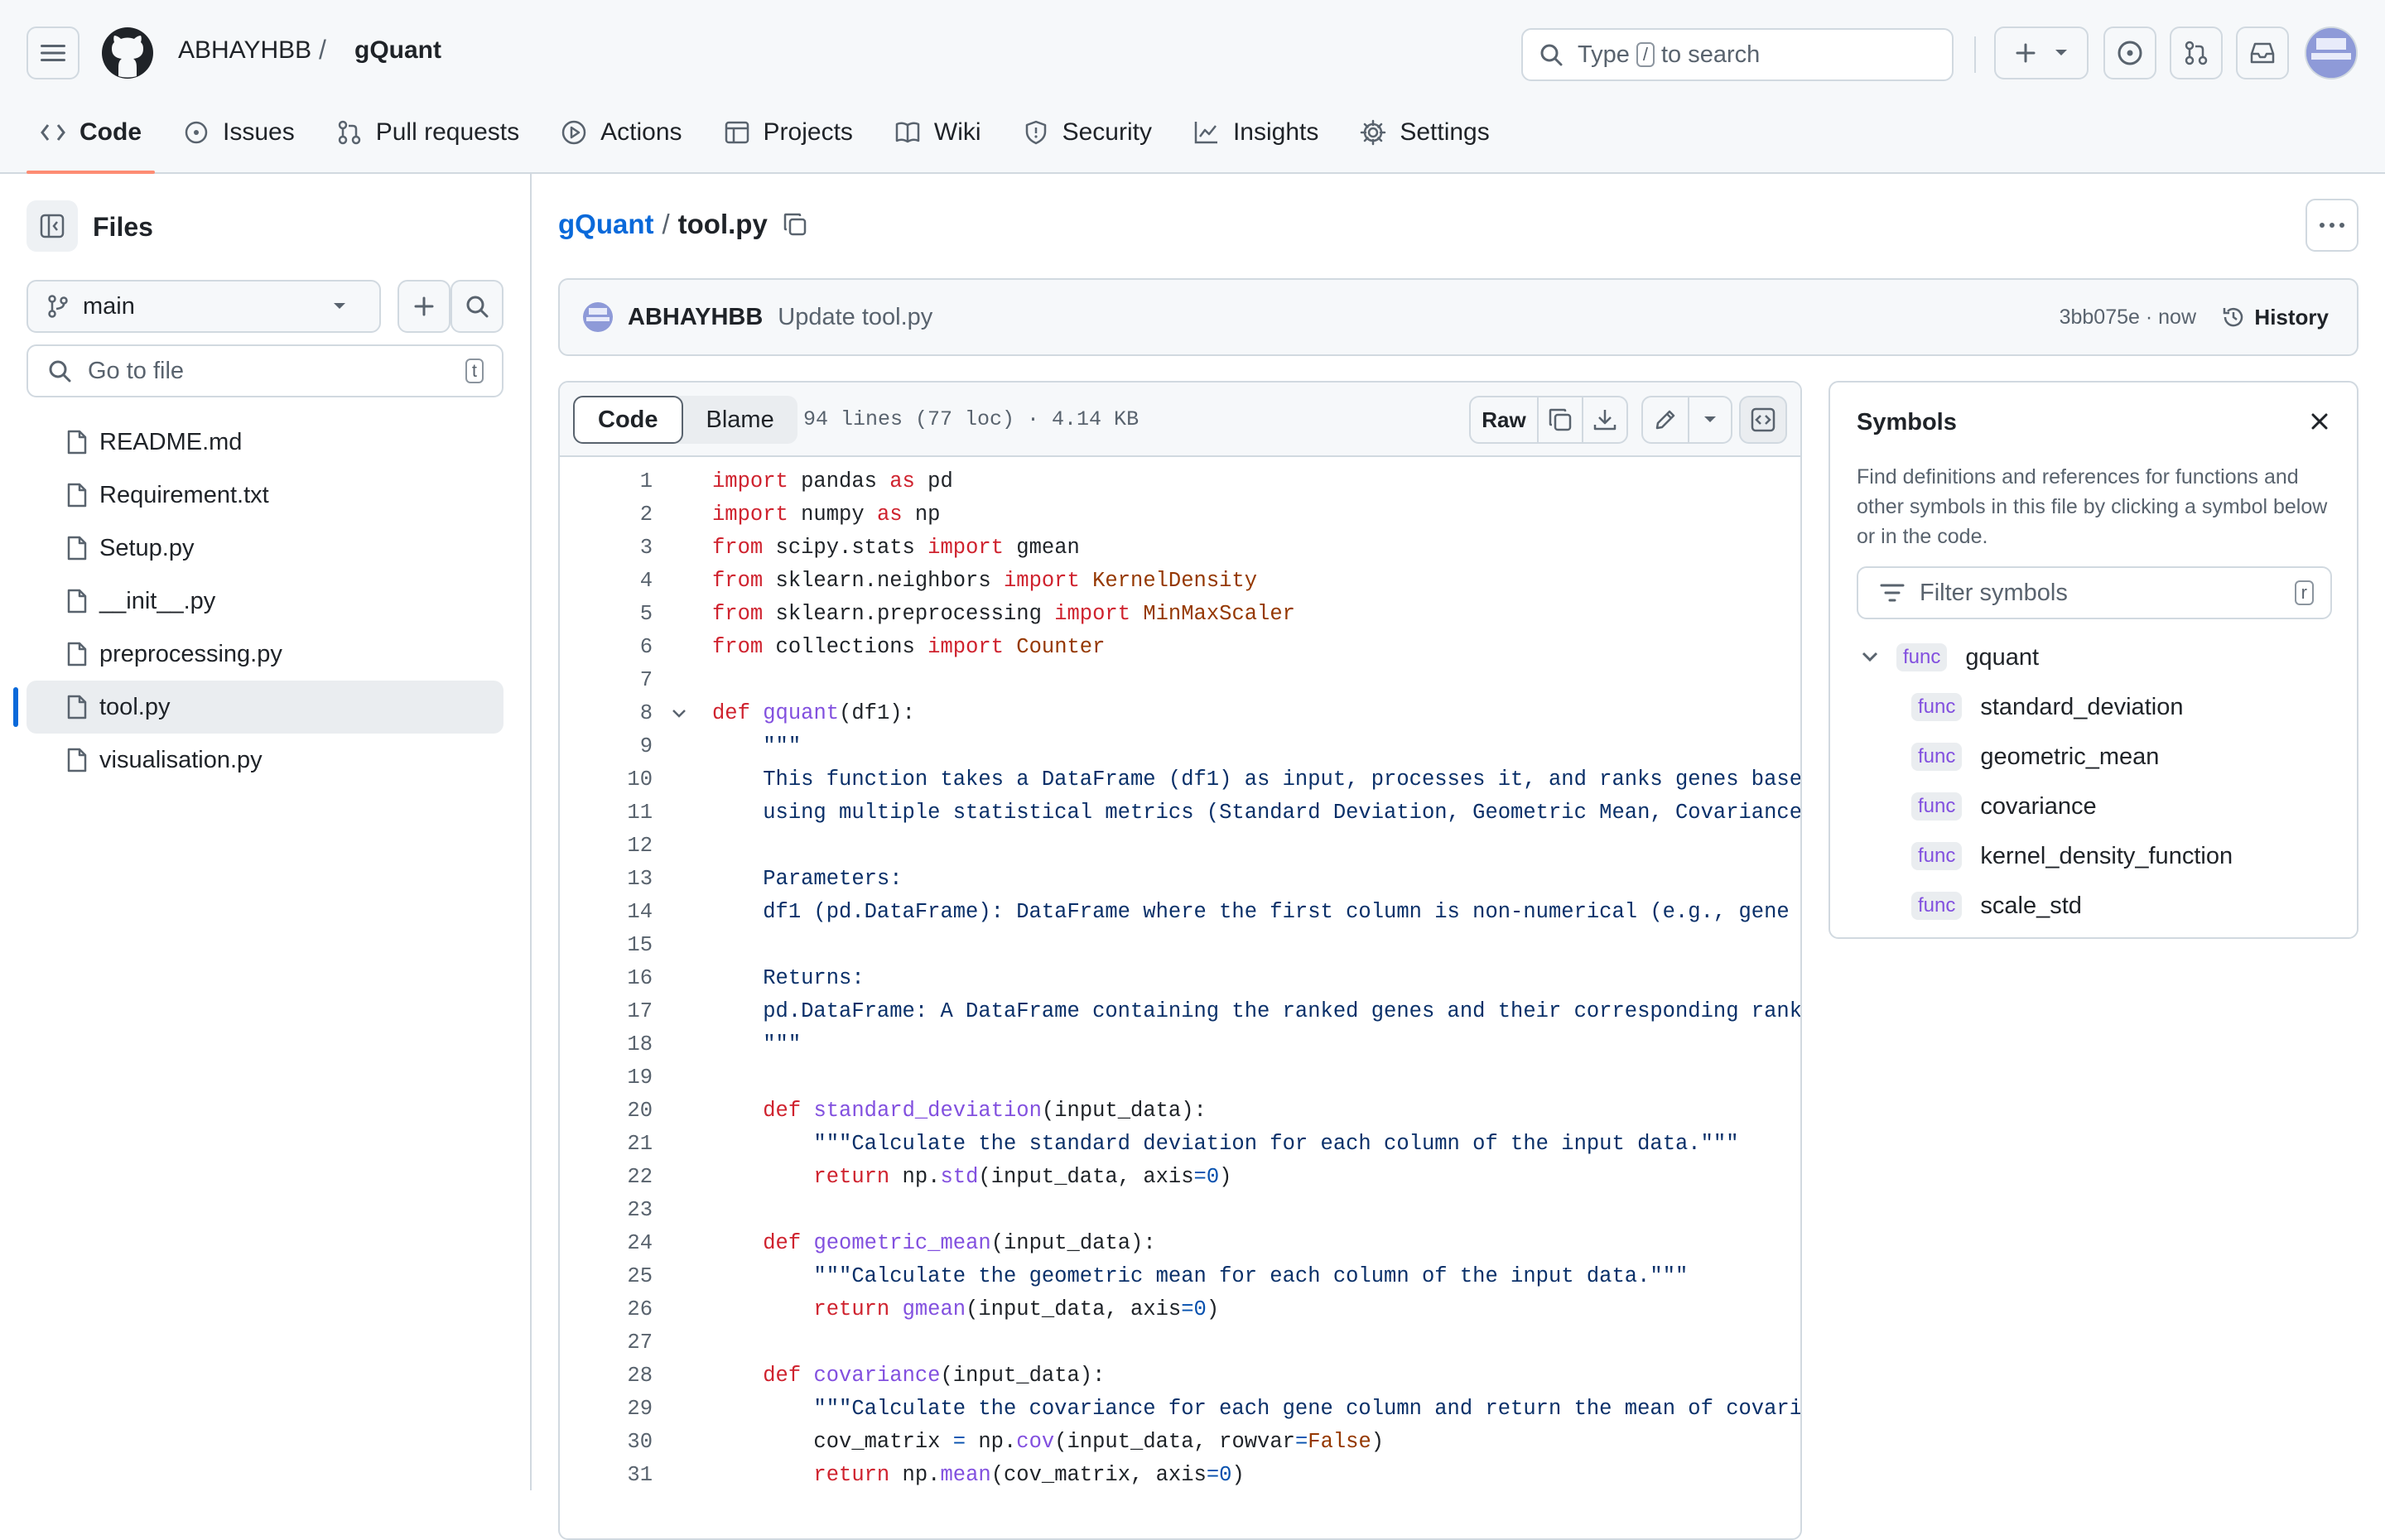  Describe the element at coordinates (606, 1112) in the screenshot. I see `line-number: 20` at that location.